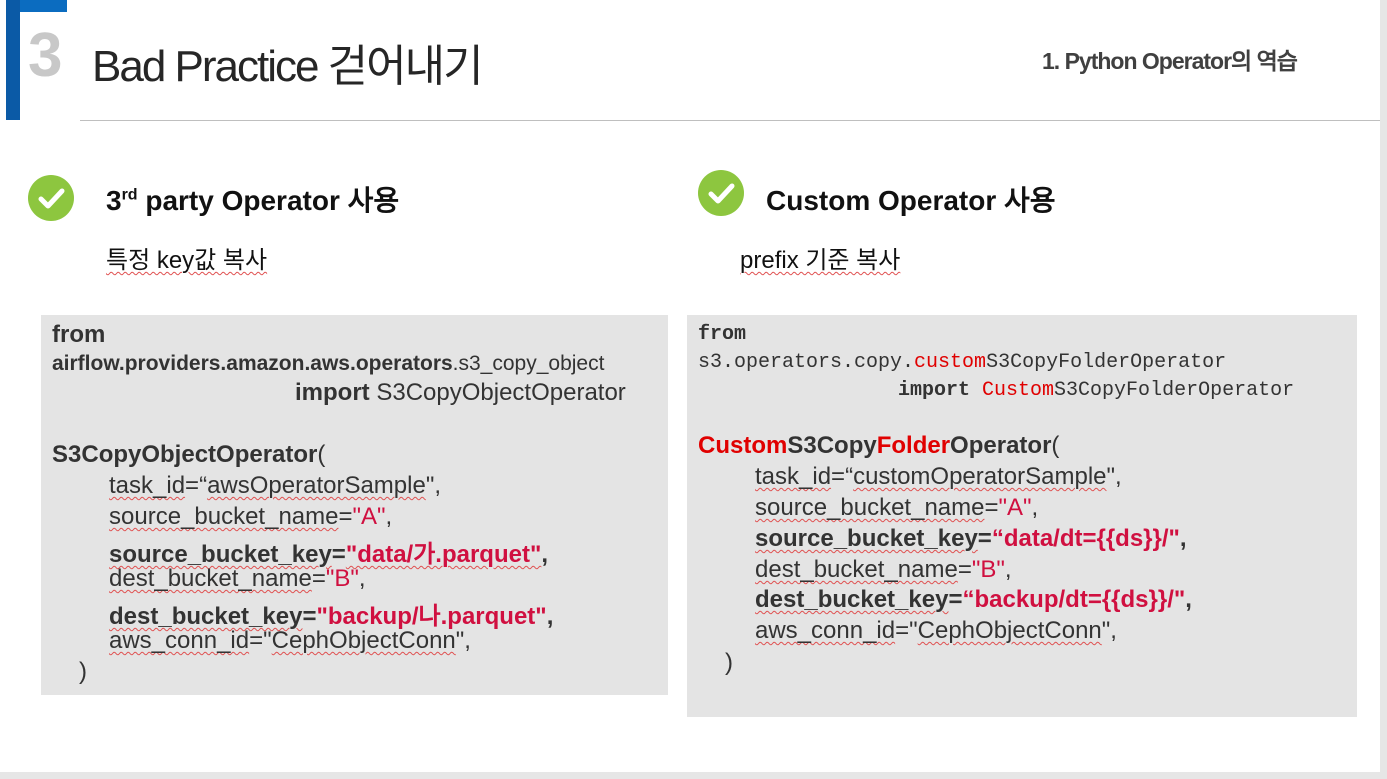  What do you see at coordinates (1096, 390) in the screenshot?
I see `code-line: import CustomS3CopyFolderOperator` at bounding box center [1096, 390].